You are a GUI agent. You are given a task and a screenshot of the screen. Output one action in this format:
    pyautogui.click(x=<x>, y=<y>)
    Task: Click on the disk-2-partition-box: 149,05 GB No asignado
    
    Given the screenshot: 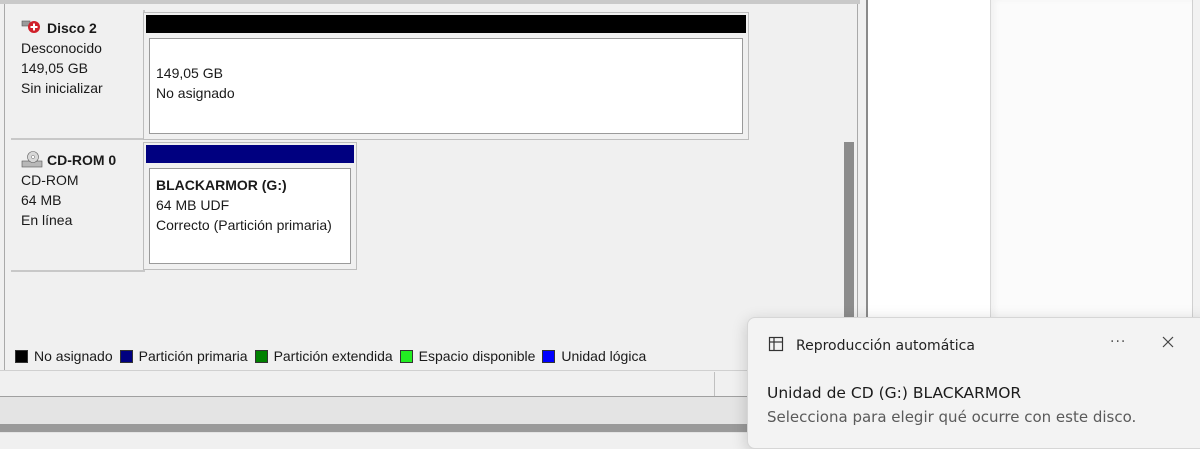 What is the action you would take?
    pyautogui.click(x=446, y=86)
    